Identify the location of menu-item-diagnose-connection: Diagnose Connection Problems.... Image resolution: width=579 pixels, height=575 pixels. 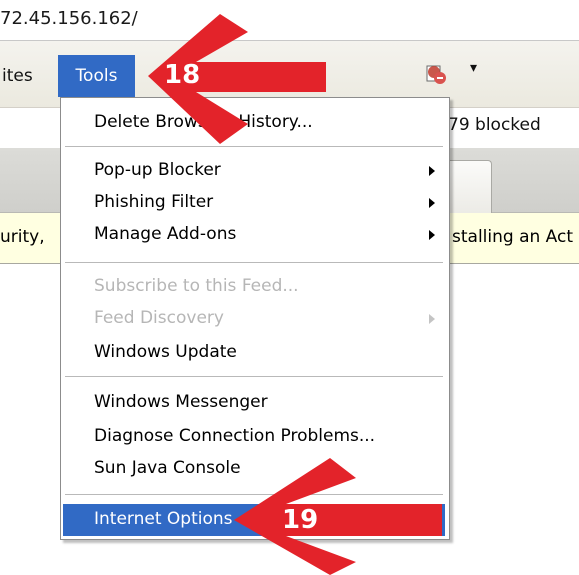
(234, 436).